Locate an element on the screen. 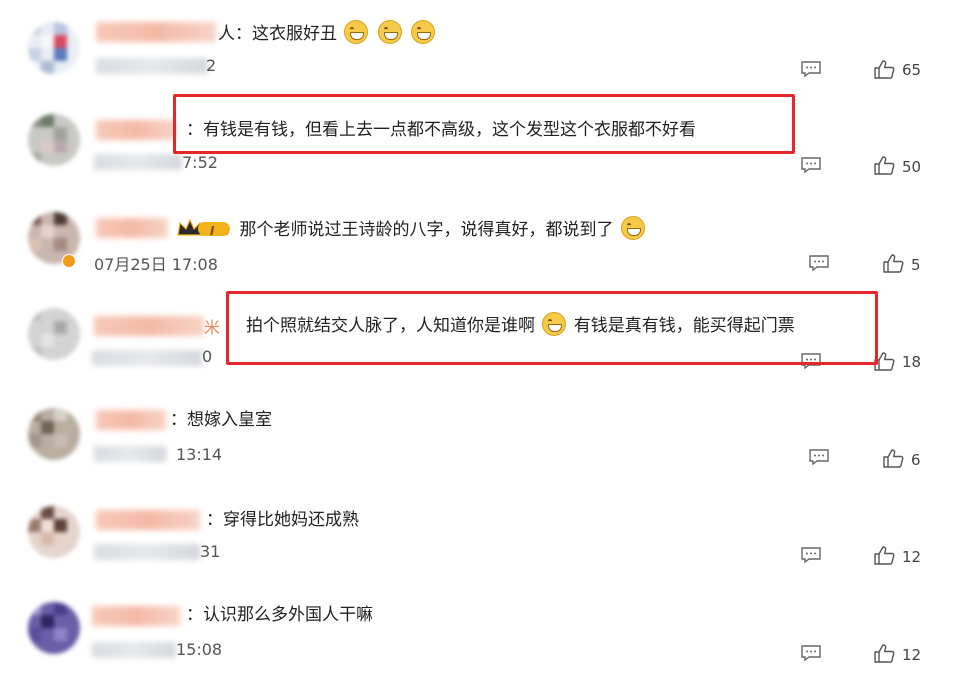  badge-label: I is located at coordinates (212, 231).